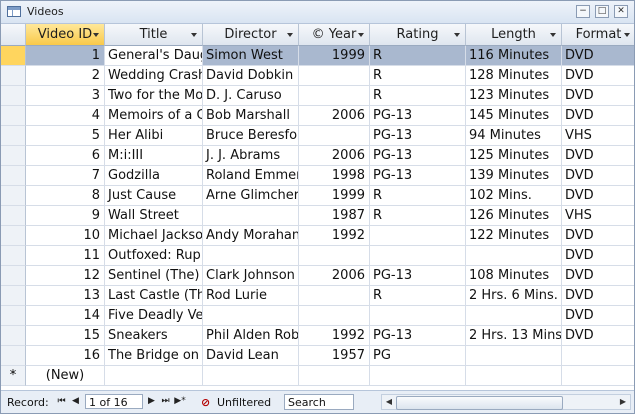 The height and width of the screenshot is (414, 635). Describe the element at coordinates (65, 316) in the screenshot. I see `cell-video-id: 14` at that location.